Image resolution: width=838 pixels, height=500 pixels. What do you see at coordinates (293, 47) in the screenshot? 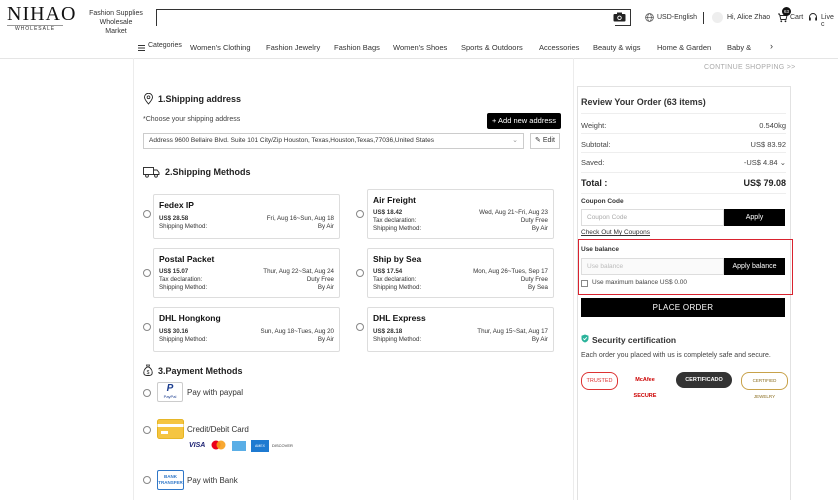
I see `nav-item-fashion-jewelry: Fashion Jewelry` at bounding box center [293, 47].